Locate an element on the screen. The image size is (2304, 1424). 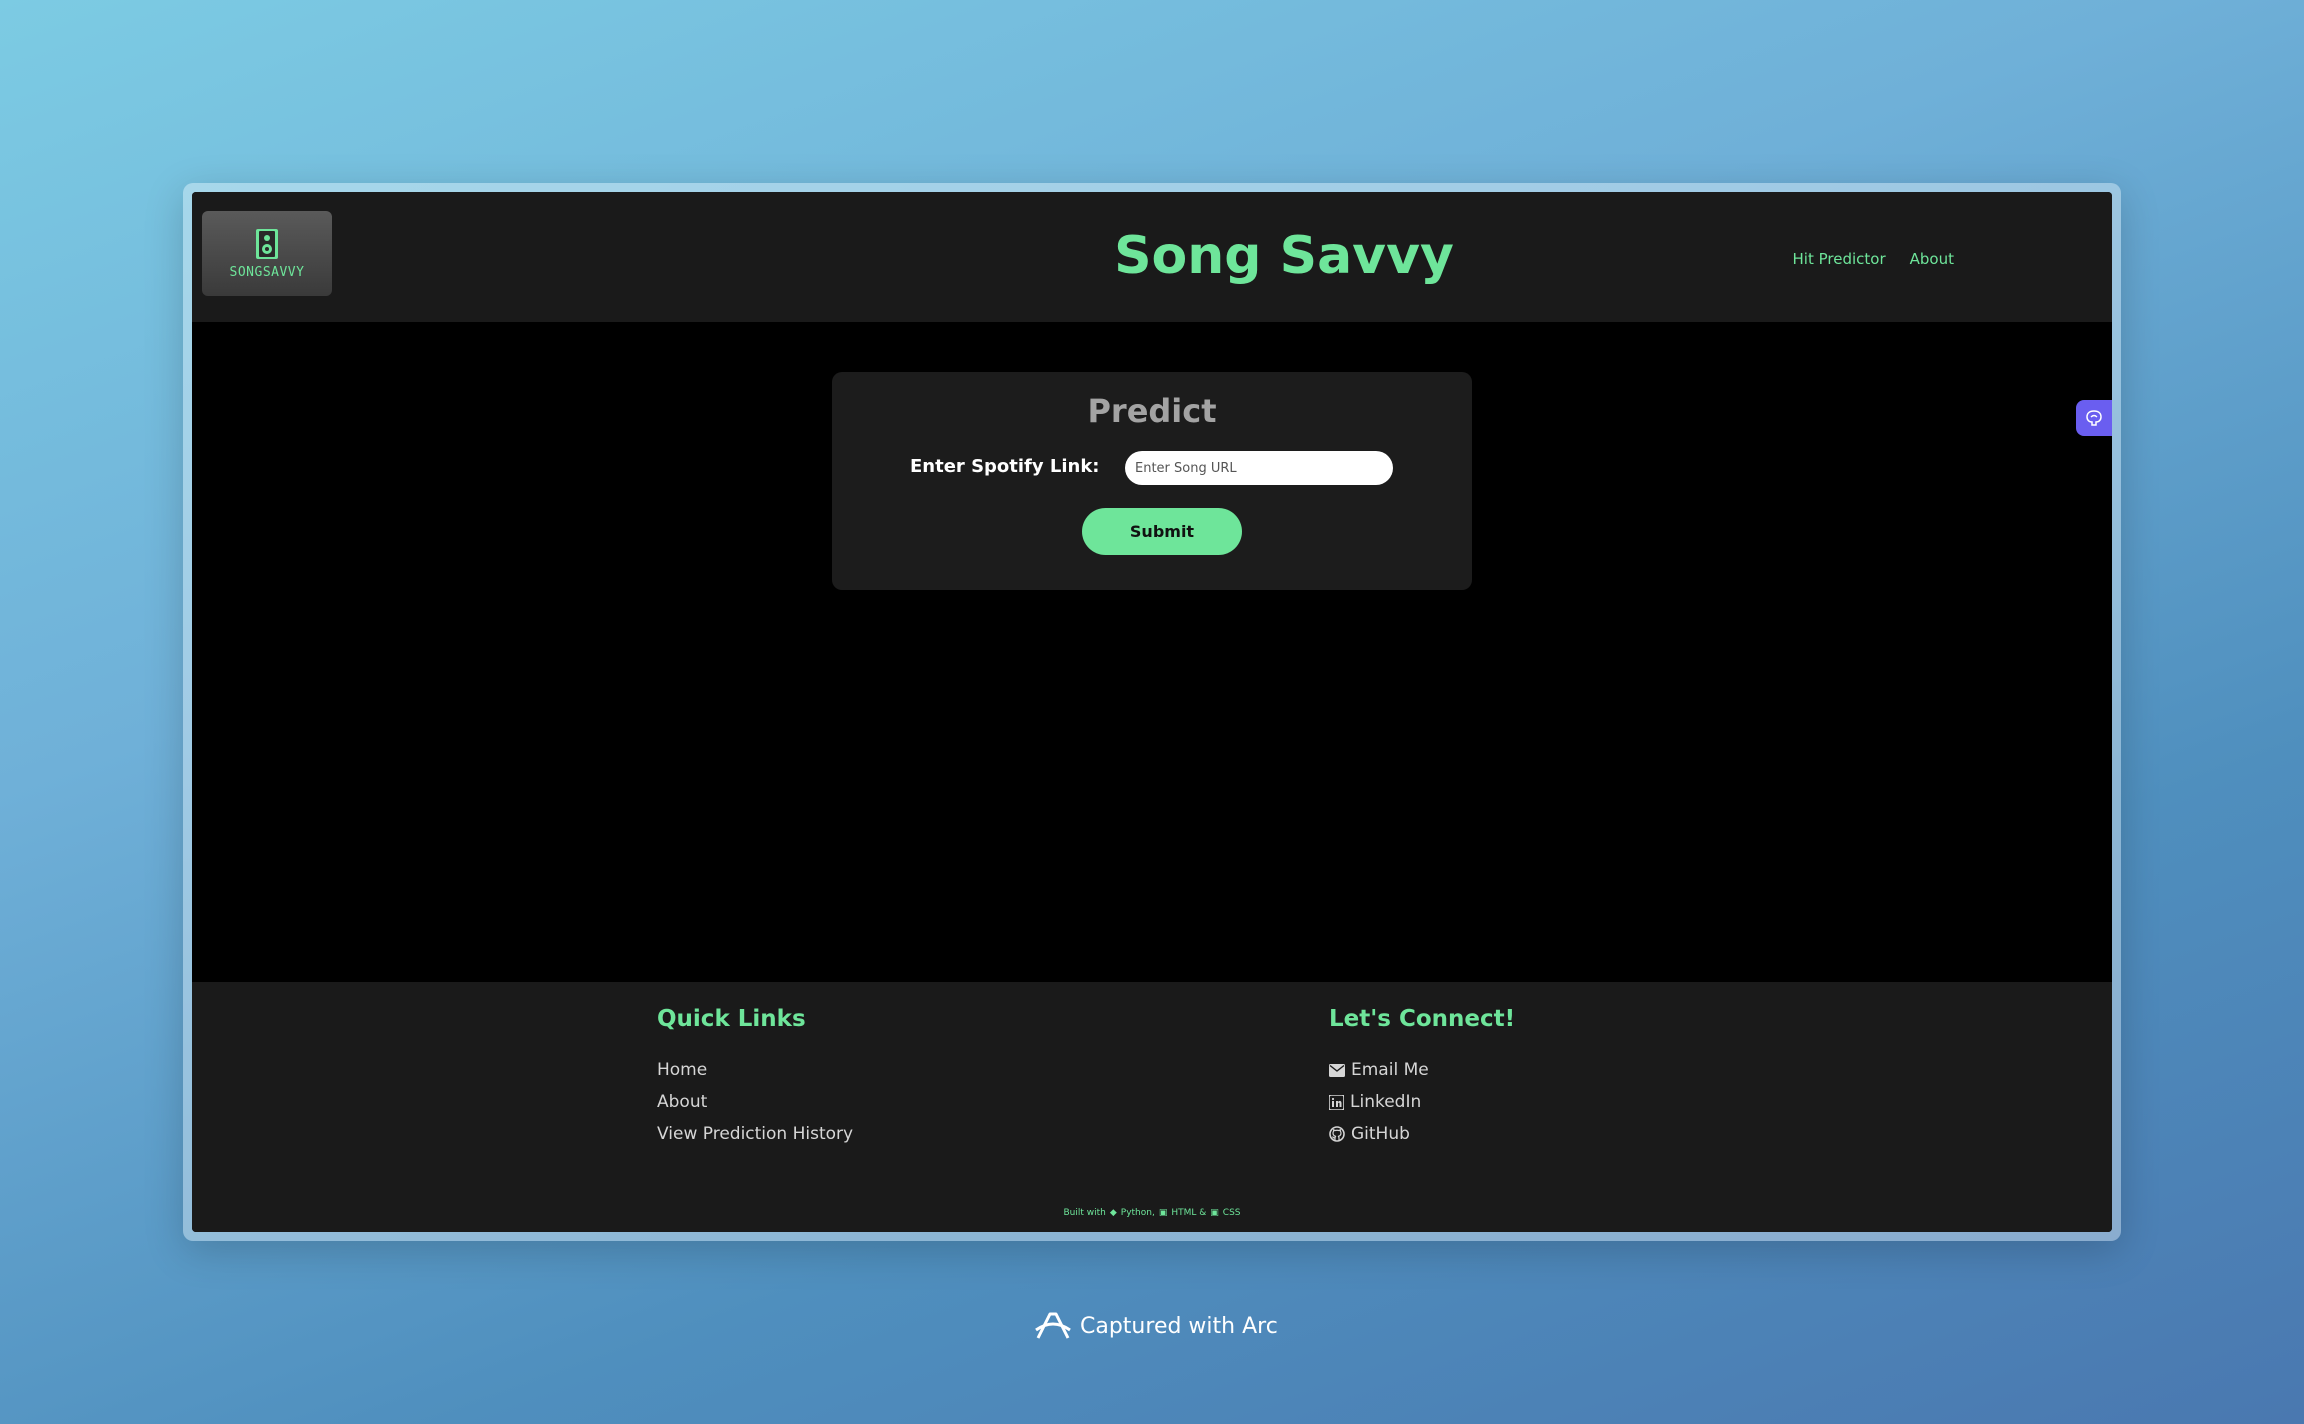
main-nav: Hit Predictor About is located at coordinates (1873, 259).